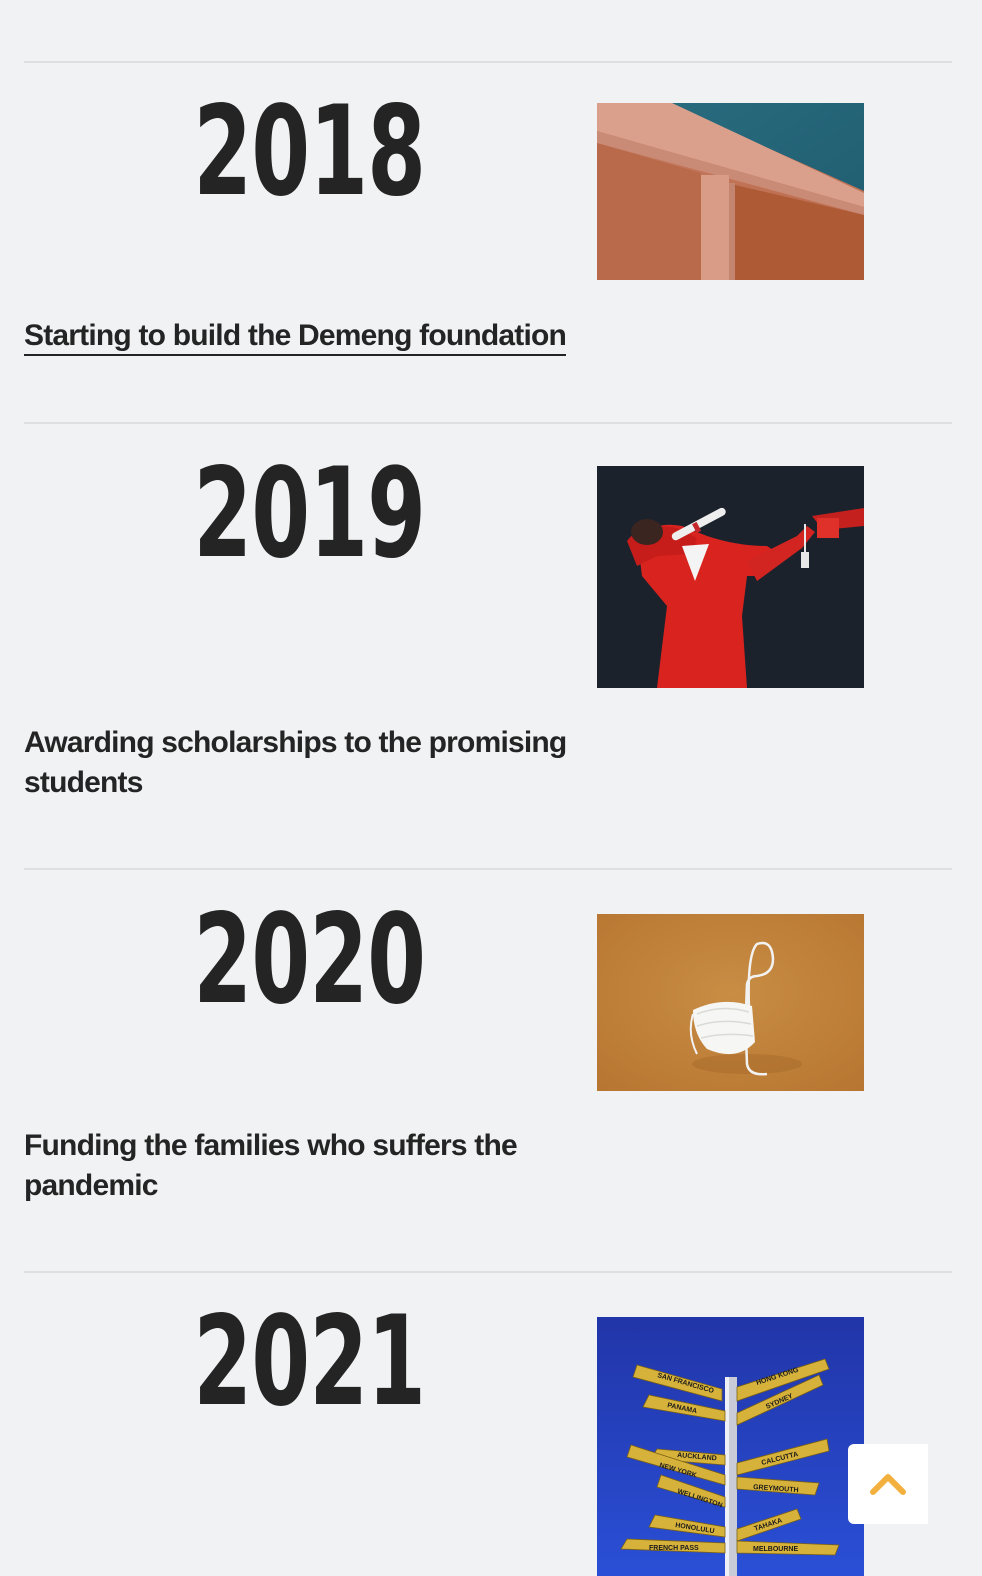  I want to click on timeline-description-link: Starting to build the Demeng foundation, so click(304, 336).